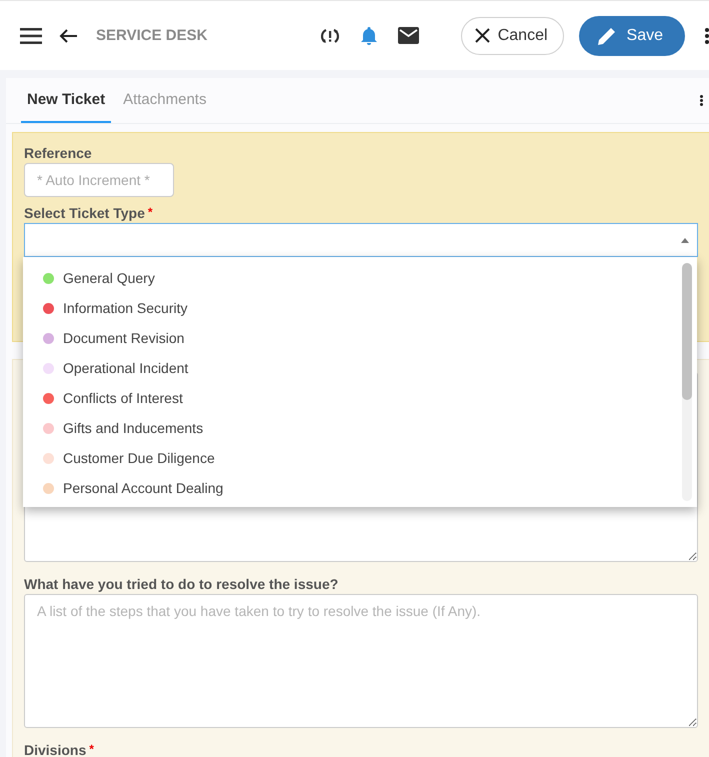 The height and width of the screenshot is (757, 709). What do you see at coordinates (360, 338) in the screenshot?
I see `dropdown-option: Document Revision` at bounding box center [360, 338].